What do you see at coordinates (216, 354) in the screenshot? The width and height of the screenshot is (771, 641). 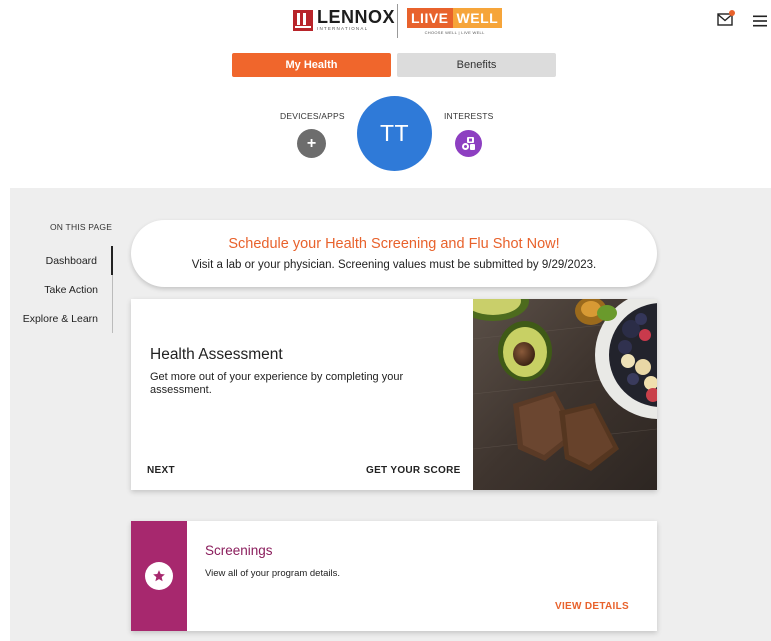 I see `health-assessment-title: Health Assessment` at bounding box center [216, 354].